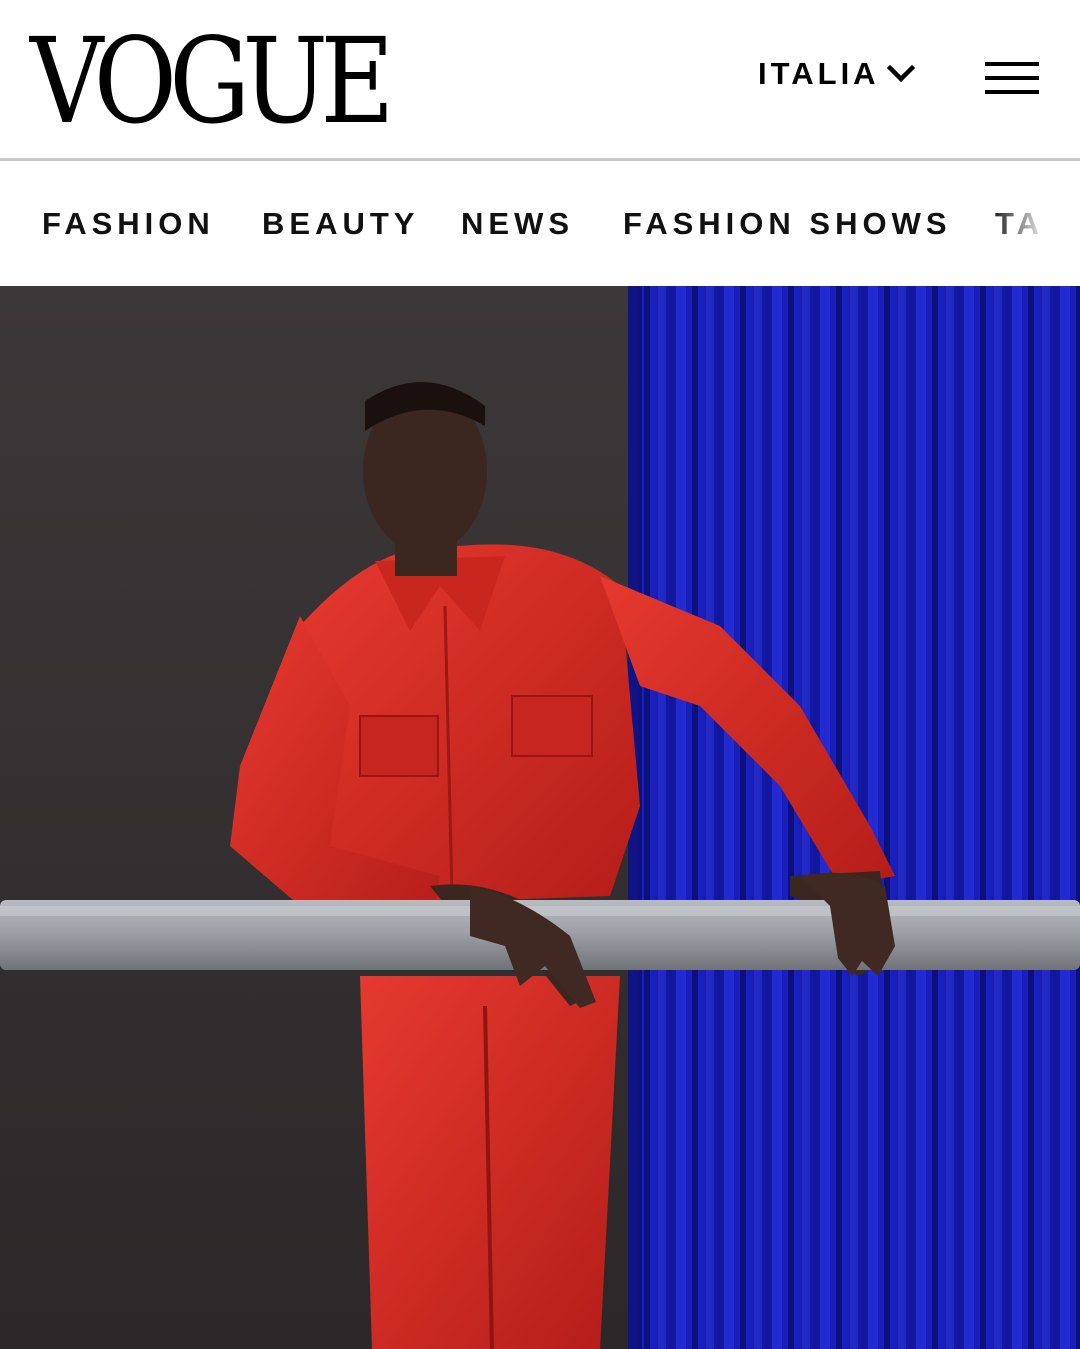 The image size is (1080, 1349). Describe the element at coordinates (212, 81) in the screenshot. I see `vogue-logo: VOGUE` at that location.